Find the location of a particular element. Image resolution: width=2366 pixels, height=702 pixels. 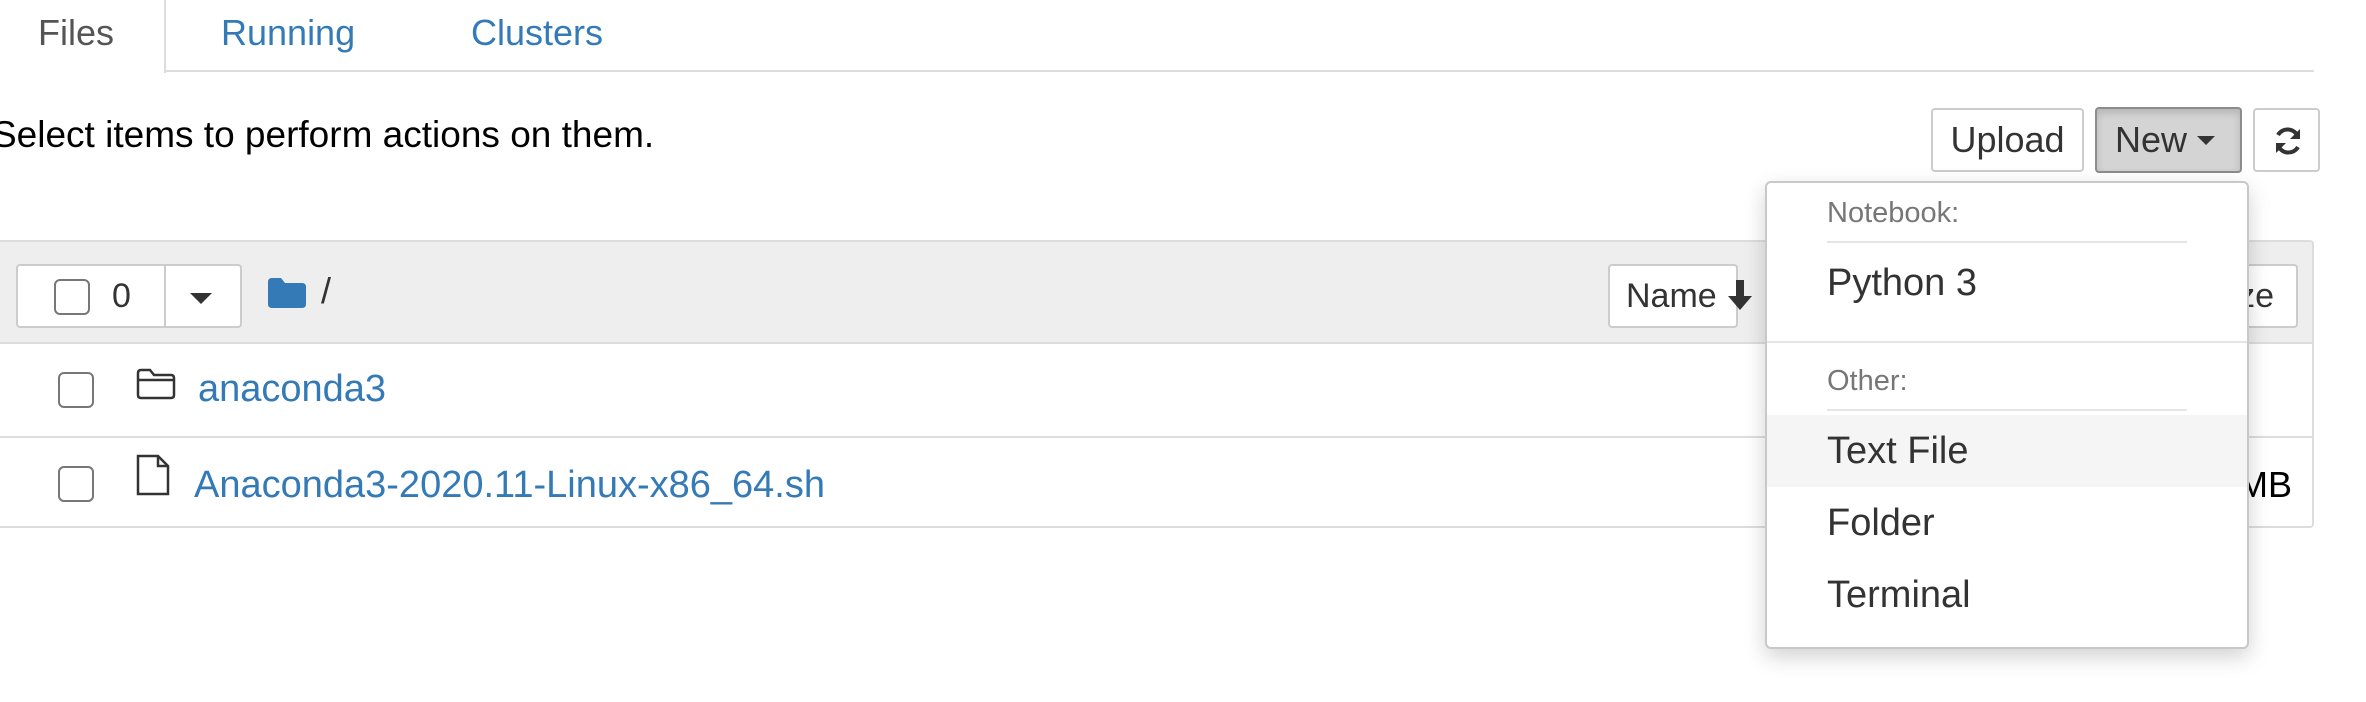

menu-item-folder: Folder is located at coordinates (2007, 523).